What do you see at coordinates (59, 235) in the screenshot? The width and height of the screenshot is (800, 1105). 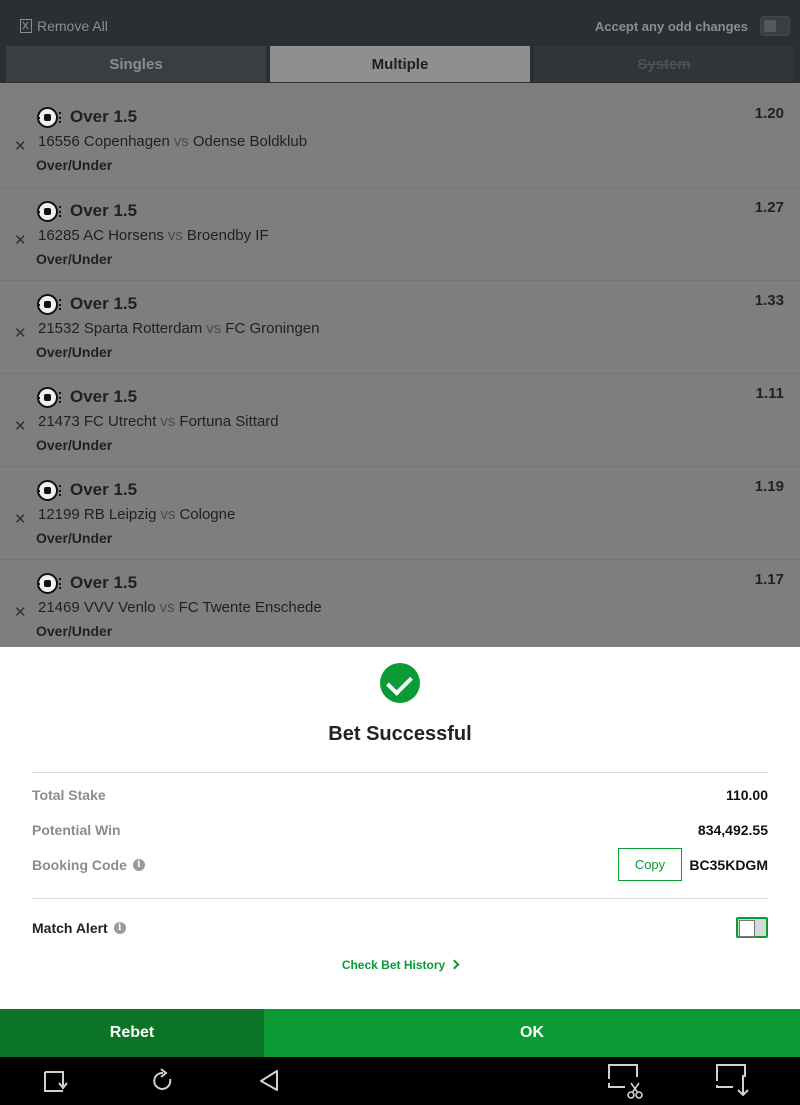 I see `event-id: 16285` at bounding box center [59, 235].